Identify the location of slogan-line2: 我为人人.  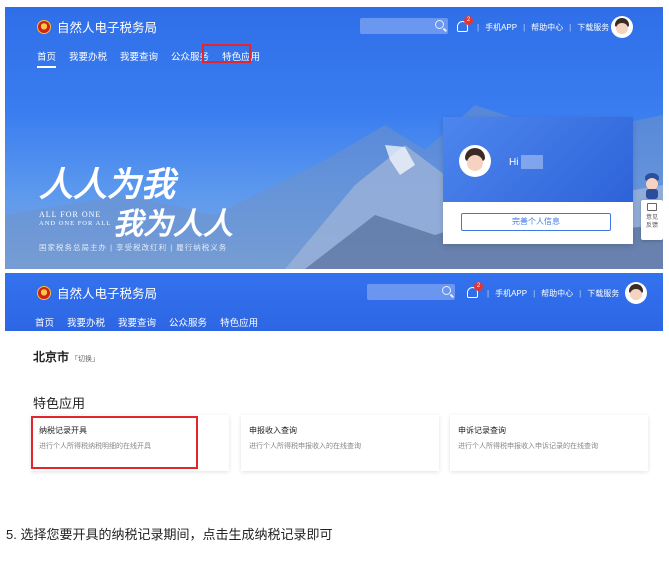
(173, 224).